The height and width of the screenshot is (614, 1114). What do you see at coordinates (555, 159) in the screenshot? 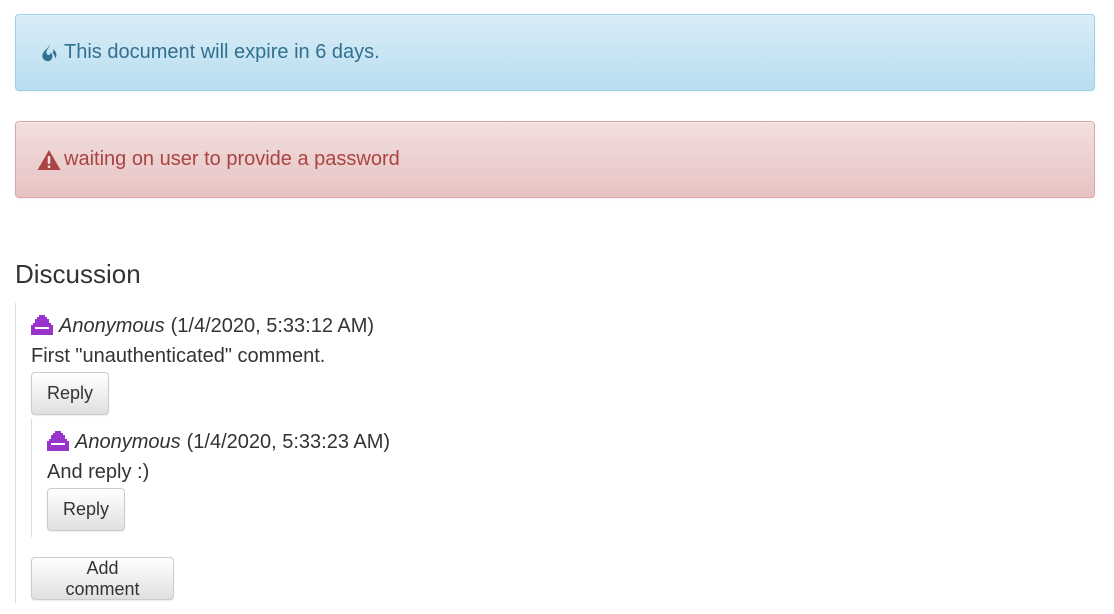
I see `password-alert: waiting on user to provide a password` at bounding box center [555, 159].